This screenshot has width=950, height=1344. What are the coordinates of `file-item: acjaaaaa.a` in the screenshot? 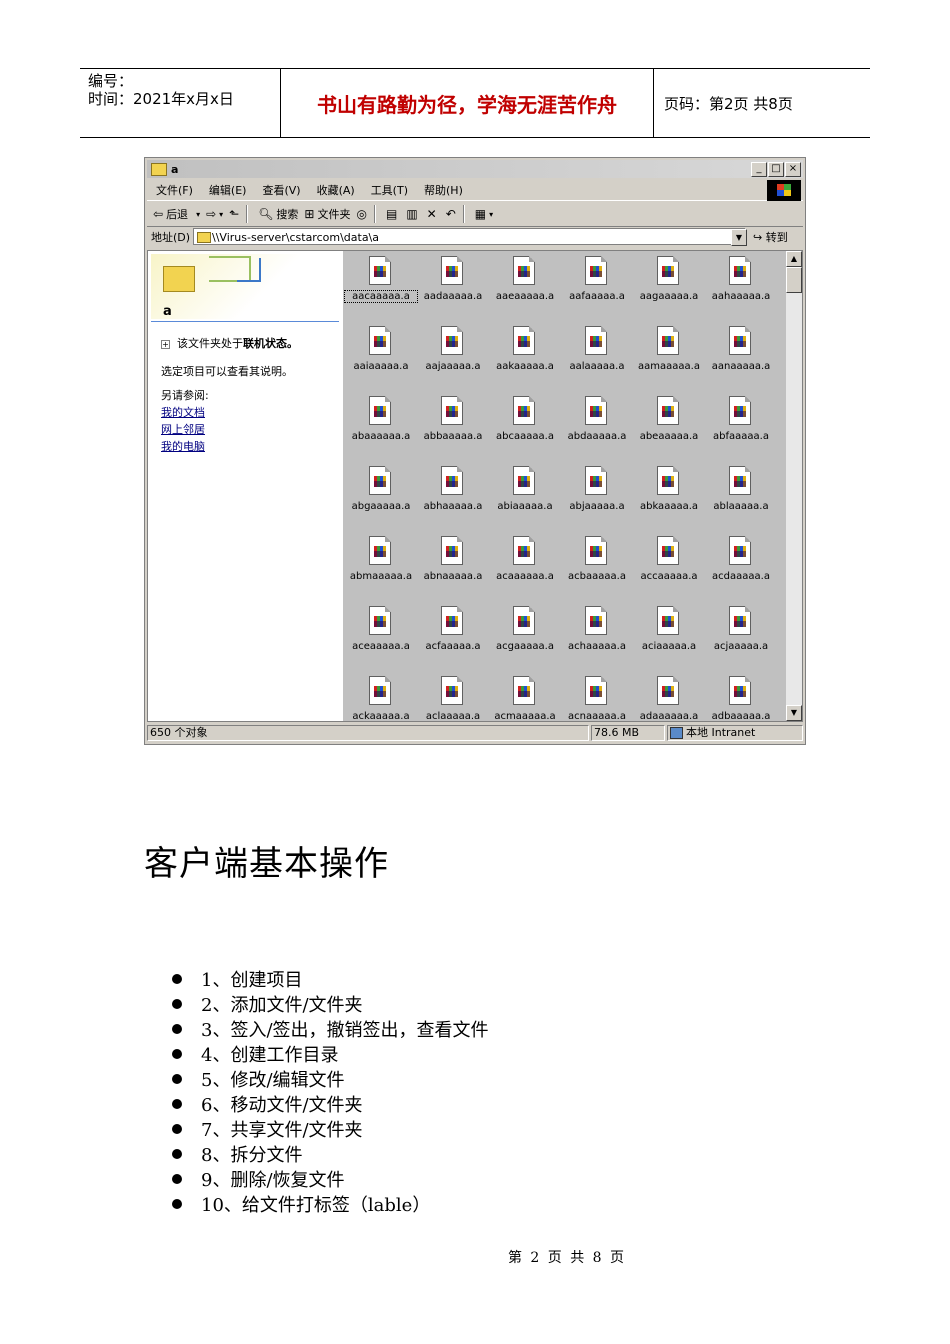 It's located at (741, 636).